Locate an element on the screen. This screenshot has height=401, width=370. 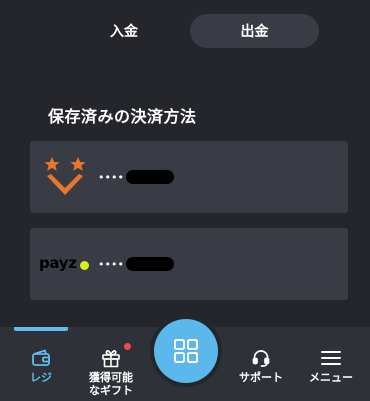
deposit-withdraw-tabs: 入金 出金 is located at coordinates (185, 30).